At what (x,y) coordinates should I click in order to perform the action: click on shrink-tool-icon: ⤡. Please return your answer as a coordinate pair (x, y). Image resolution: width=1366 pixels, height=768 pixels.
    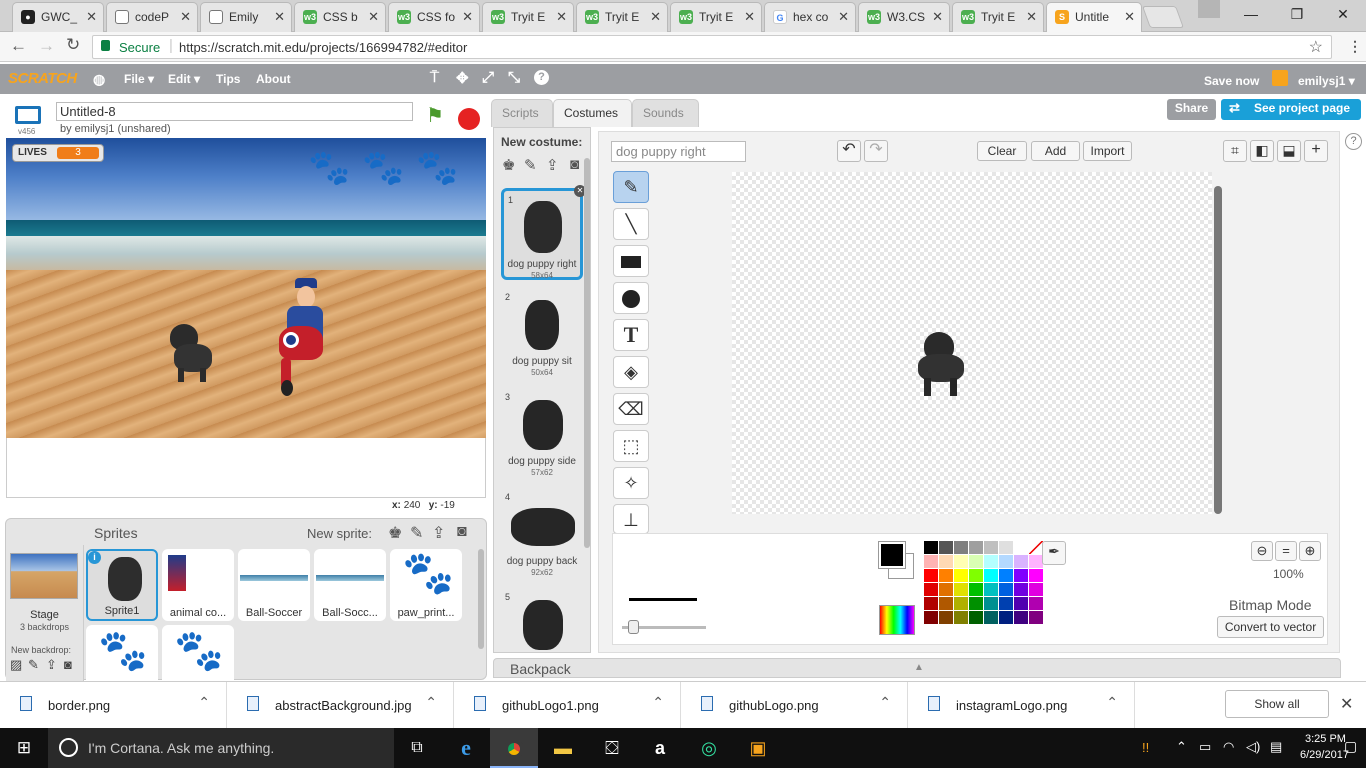
    Looking at the image, I should click on (514, 77).